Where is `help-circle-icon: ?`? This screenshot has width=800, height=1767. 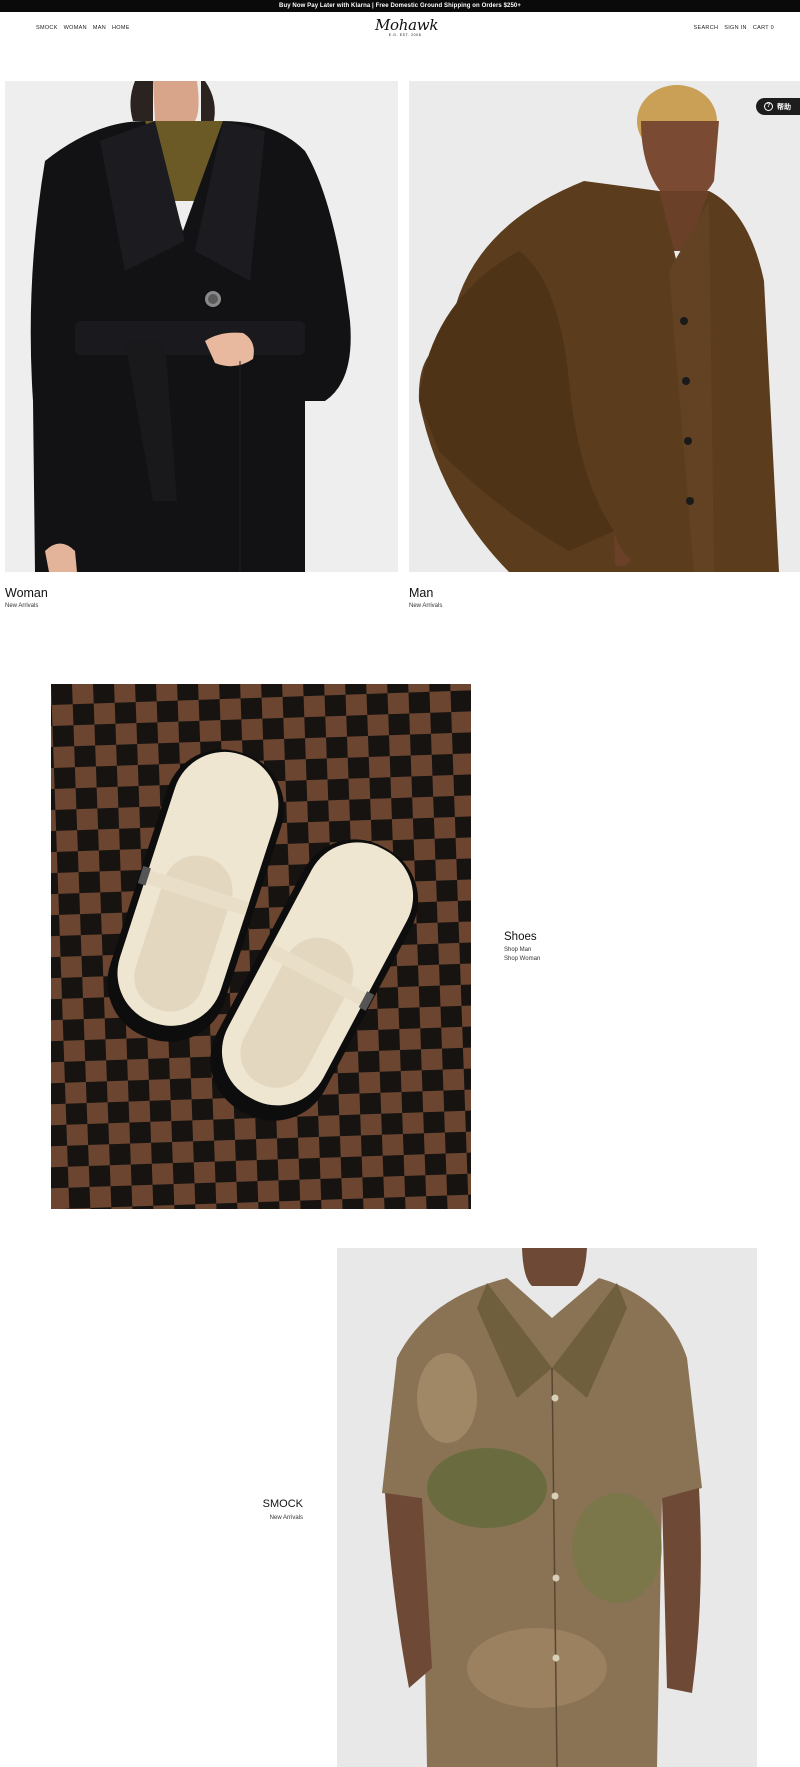
help-circle-icon: ? is located at coordinates (768, 106).